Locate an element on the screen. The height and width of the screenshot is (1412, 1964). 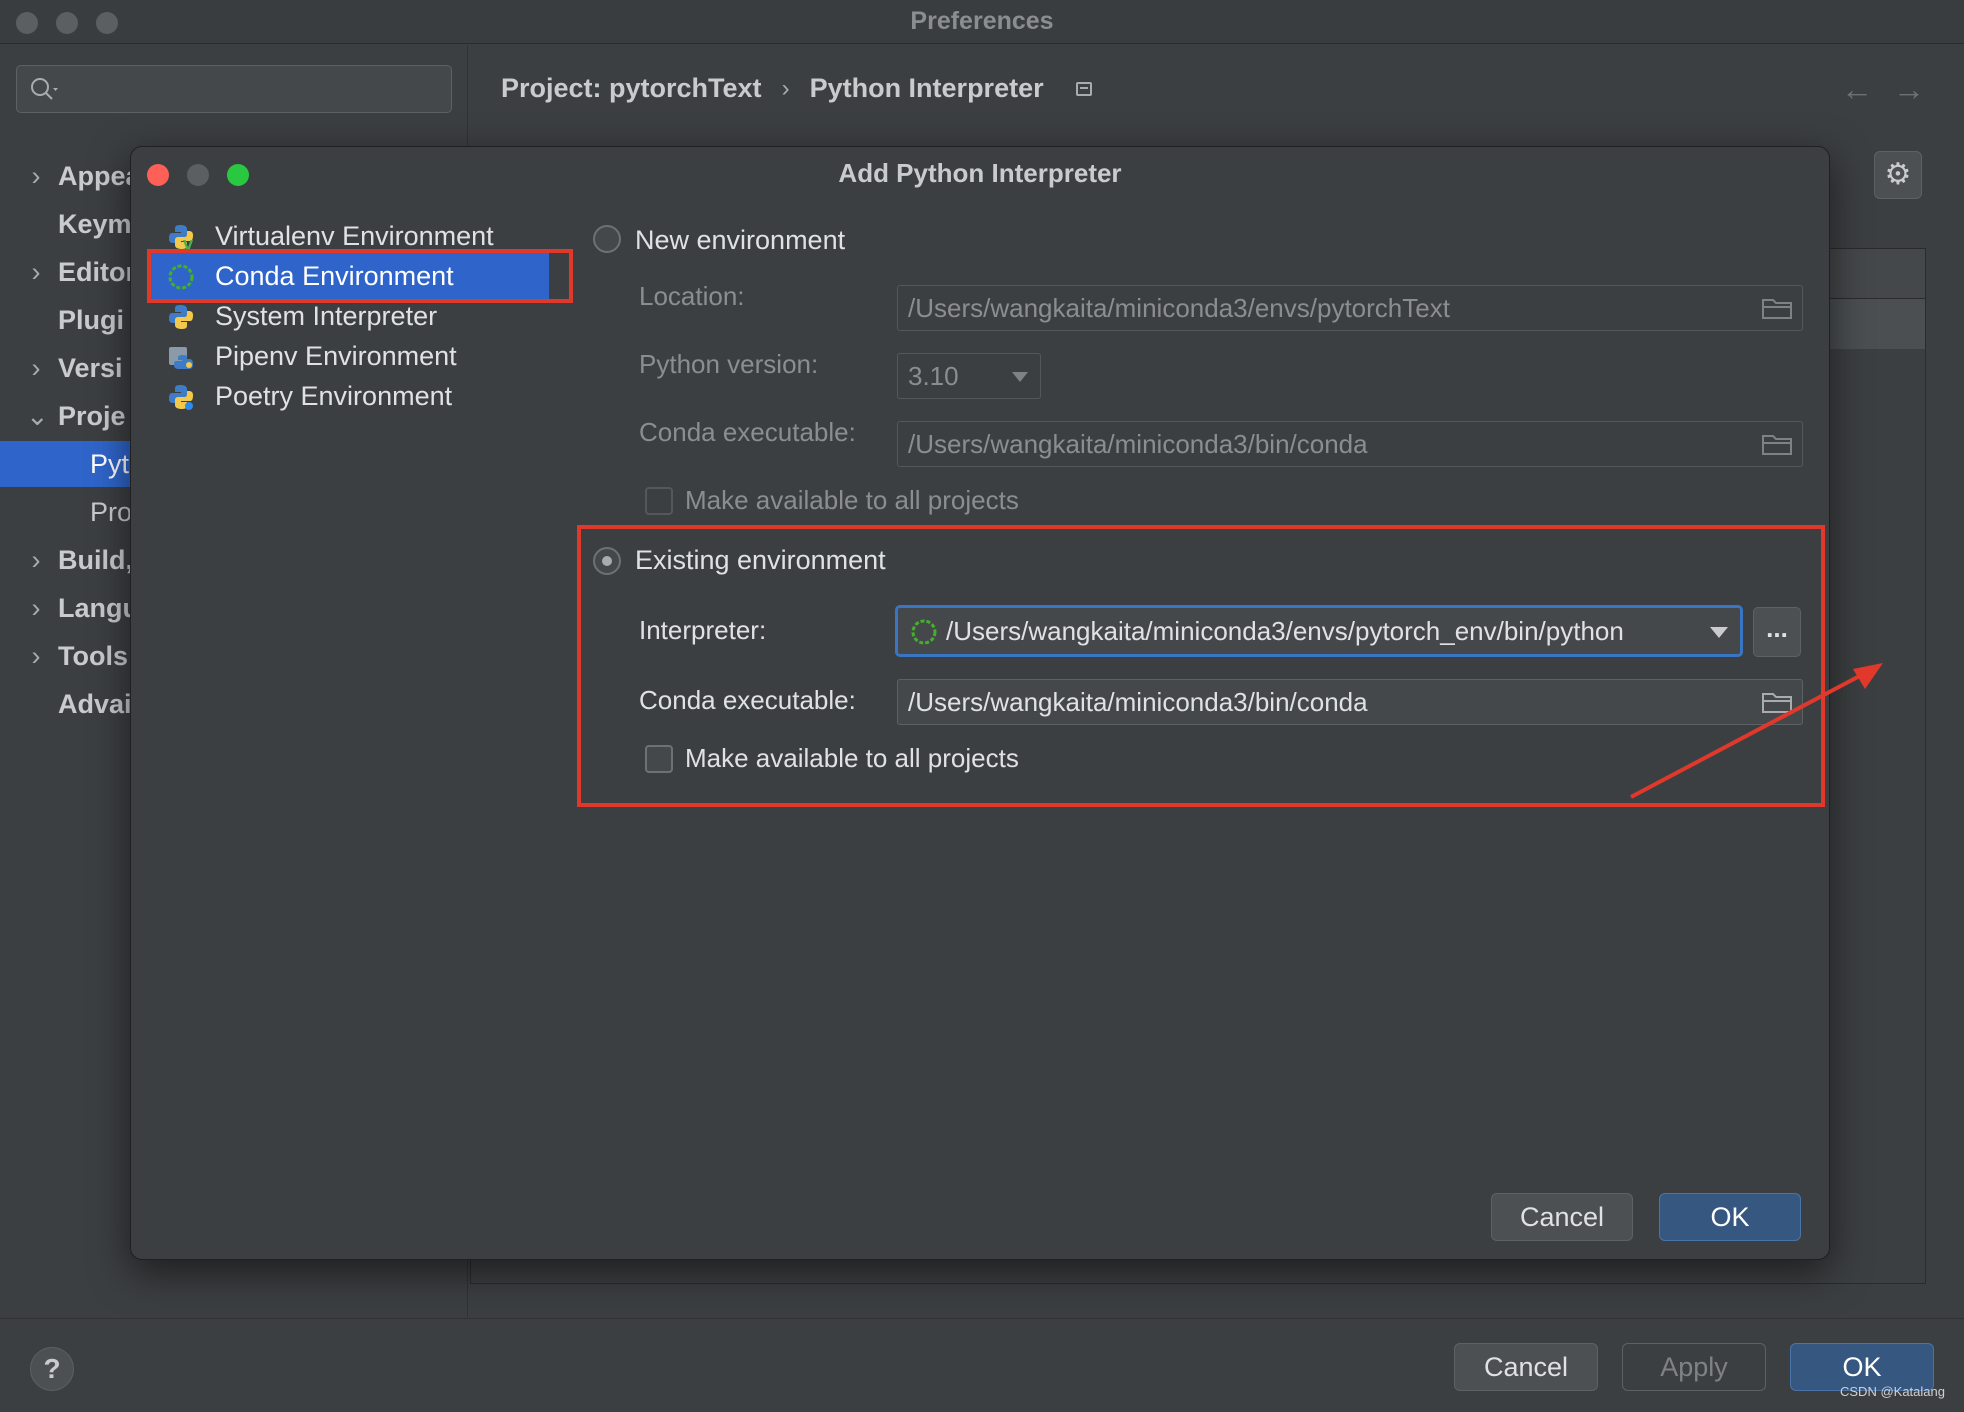
window-title: Preferences is located at coordinates (982, 21).